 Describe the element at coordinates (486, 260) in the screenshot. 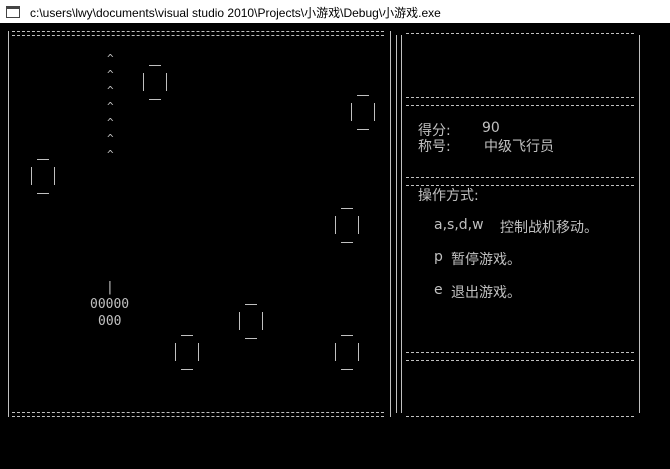

I see `pause-instruction: 暂停游戏。` at that location.